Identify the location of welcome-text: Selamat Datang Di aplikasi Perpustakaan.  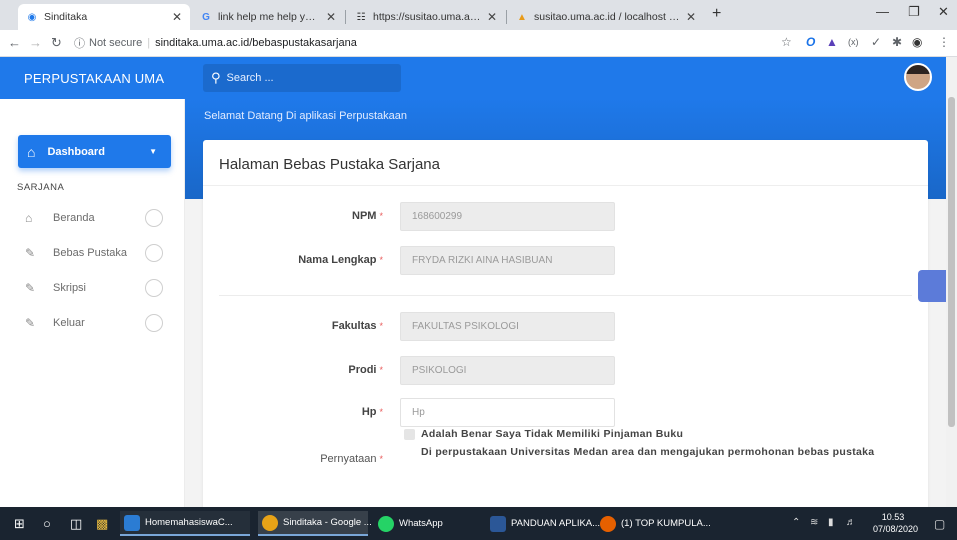
(306, 116).